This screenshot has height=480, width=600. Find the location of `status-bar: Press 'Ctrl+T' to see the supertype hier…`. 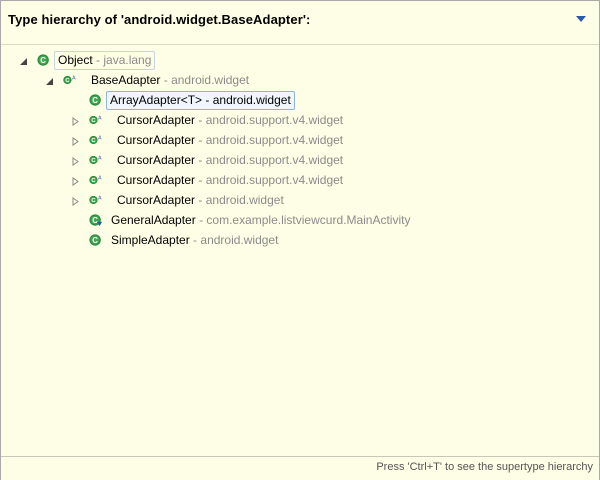

status-bar: Press 'Ctrl+T' to see the supertype hier… is located at coordinates (300, 468).